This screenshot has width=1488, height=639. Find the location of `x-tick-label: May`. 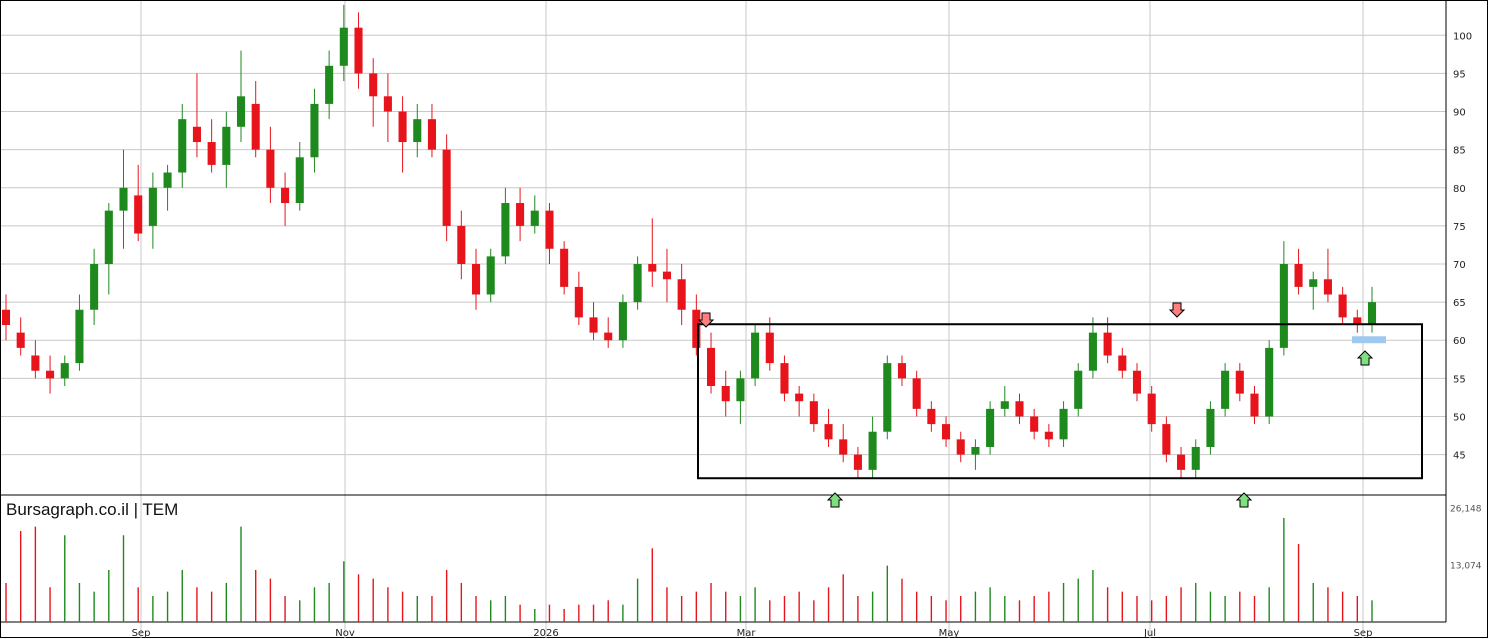

x-tick-label: May is located at coordinates (949, 633).